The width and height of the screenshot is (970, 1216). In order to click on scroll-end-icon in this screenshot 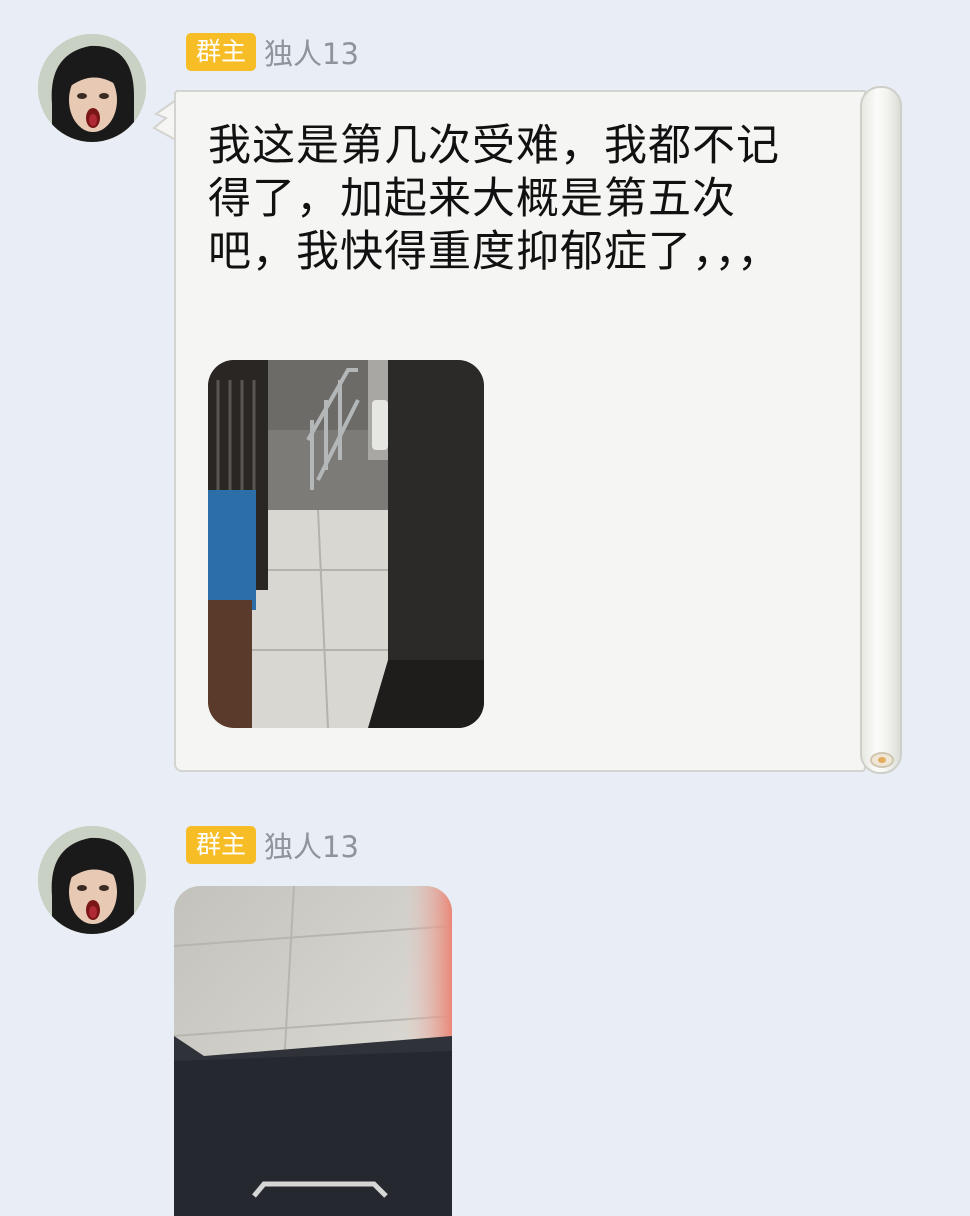, I will do `click(882, 760)`.